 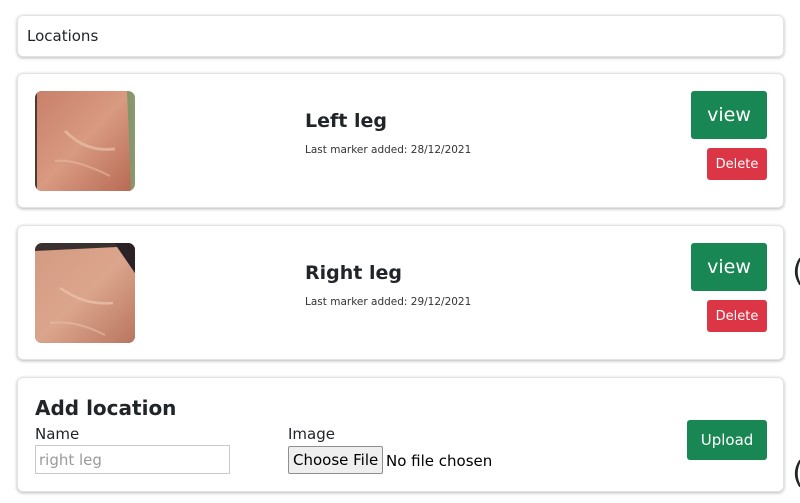 I want to click on image-label: Image, so click(x=311, y=434).